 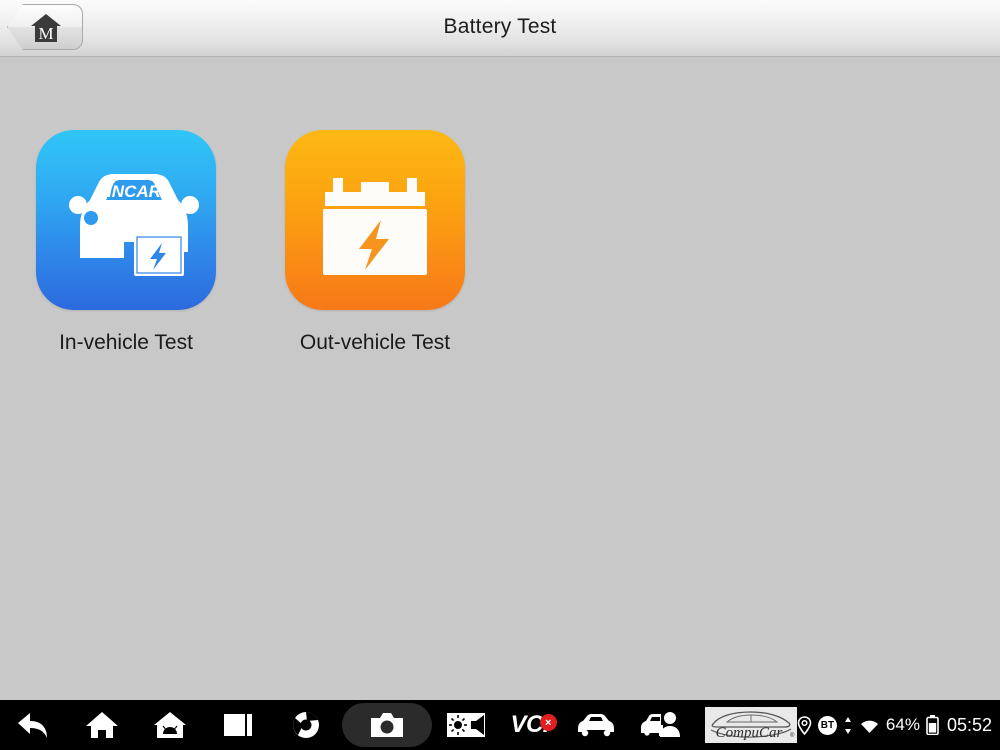 What do you see at coordinates (530, 725) in the screenshot?
I see `taskbar-vci-button: VCI ×` at bounding box center [530, 725].